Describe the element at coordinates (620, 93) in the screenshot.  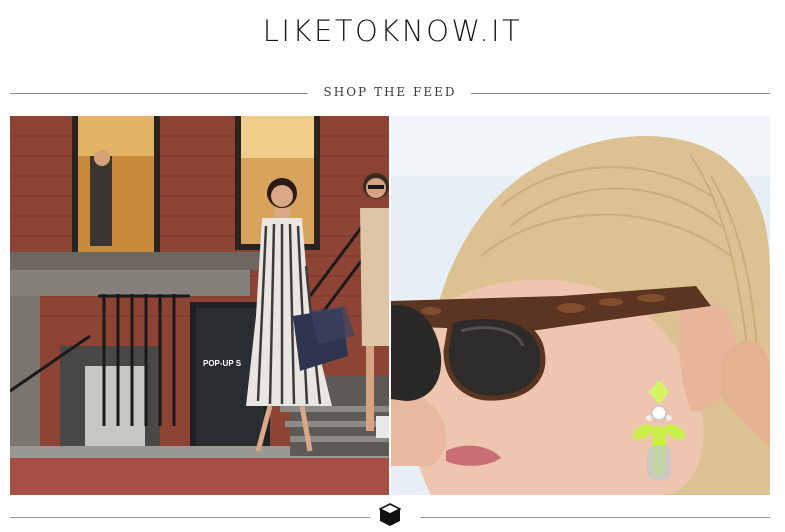
I see `section-divider-right` at that location.